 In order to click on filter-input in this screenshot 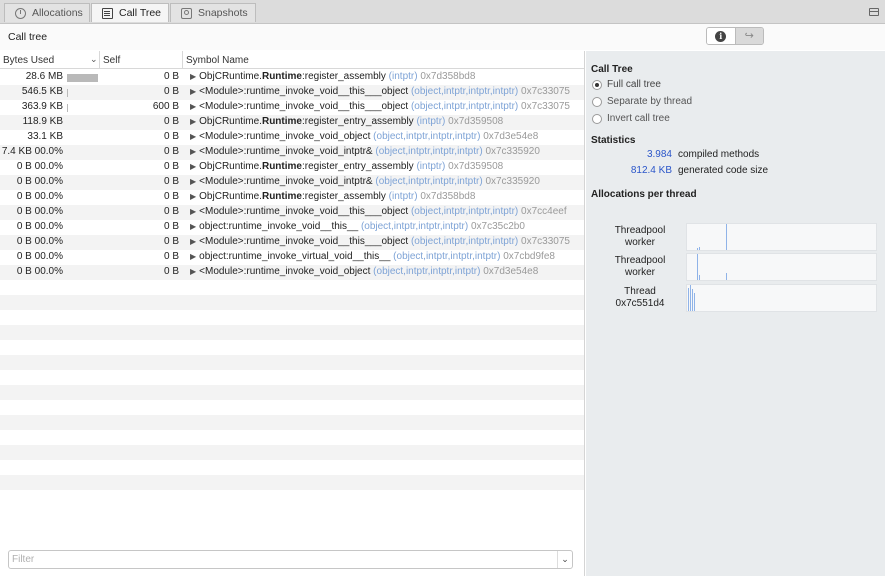, I will do `click(290, 559)`.